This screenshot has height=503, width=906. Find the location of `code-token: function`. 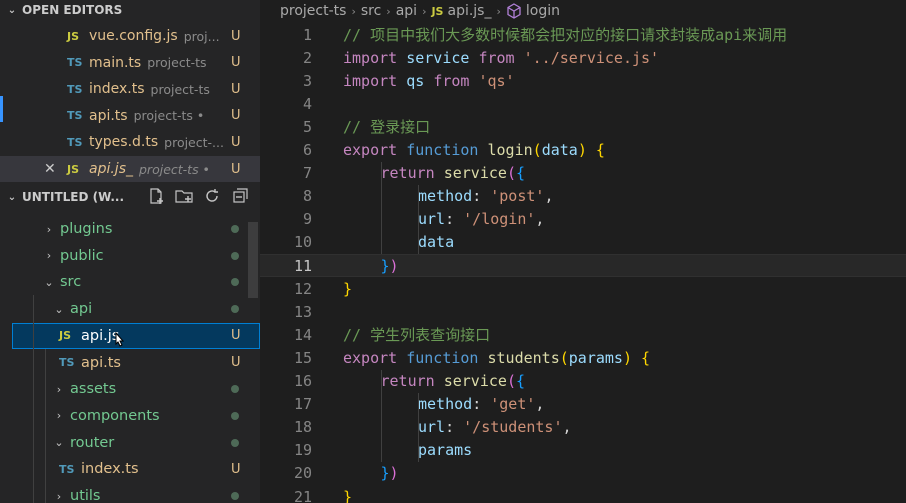

code-token: function is located at coordinates (442, 150).